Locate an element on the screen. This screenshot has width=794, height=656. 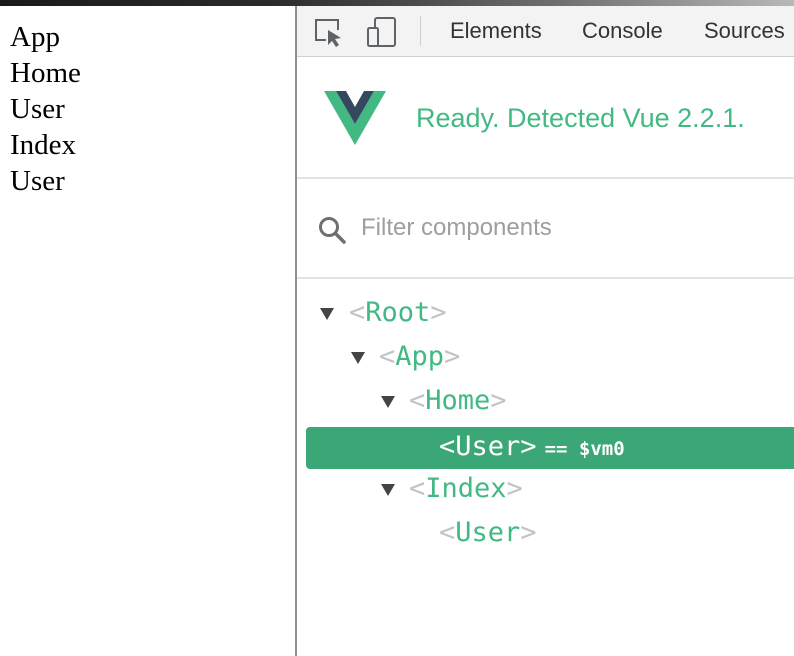
vue-logo is located at coordinates (355, 118).